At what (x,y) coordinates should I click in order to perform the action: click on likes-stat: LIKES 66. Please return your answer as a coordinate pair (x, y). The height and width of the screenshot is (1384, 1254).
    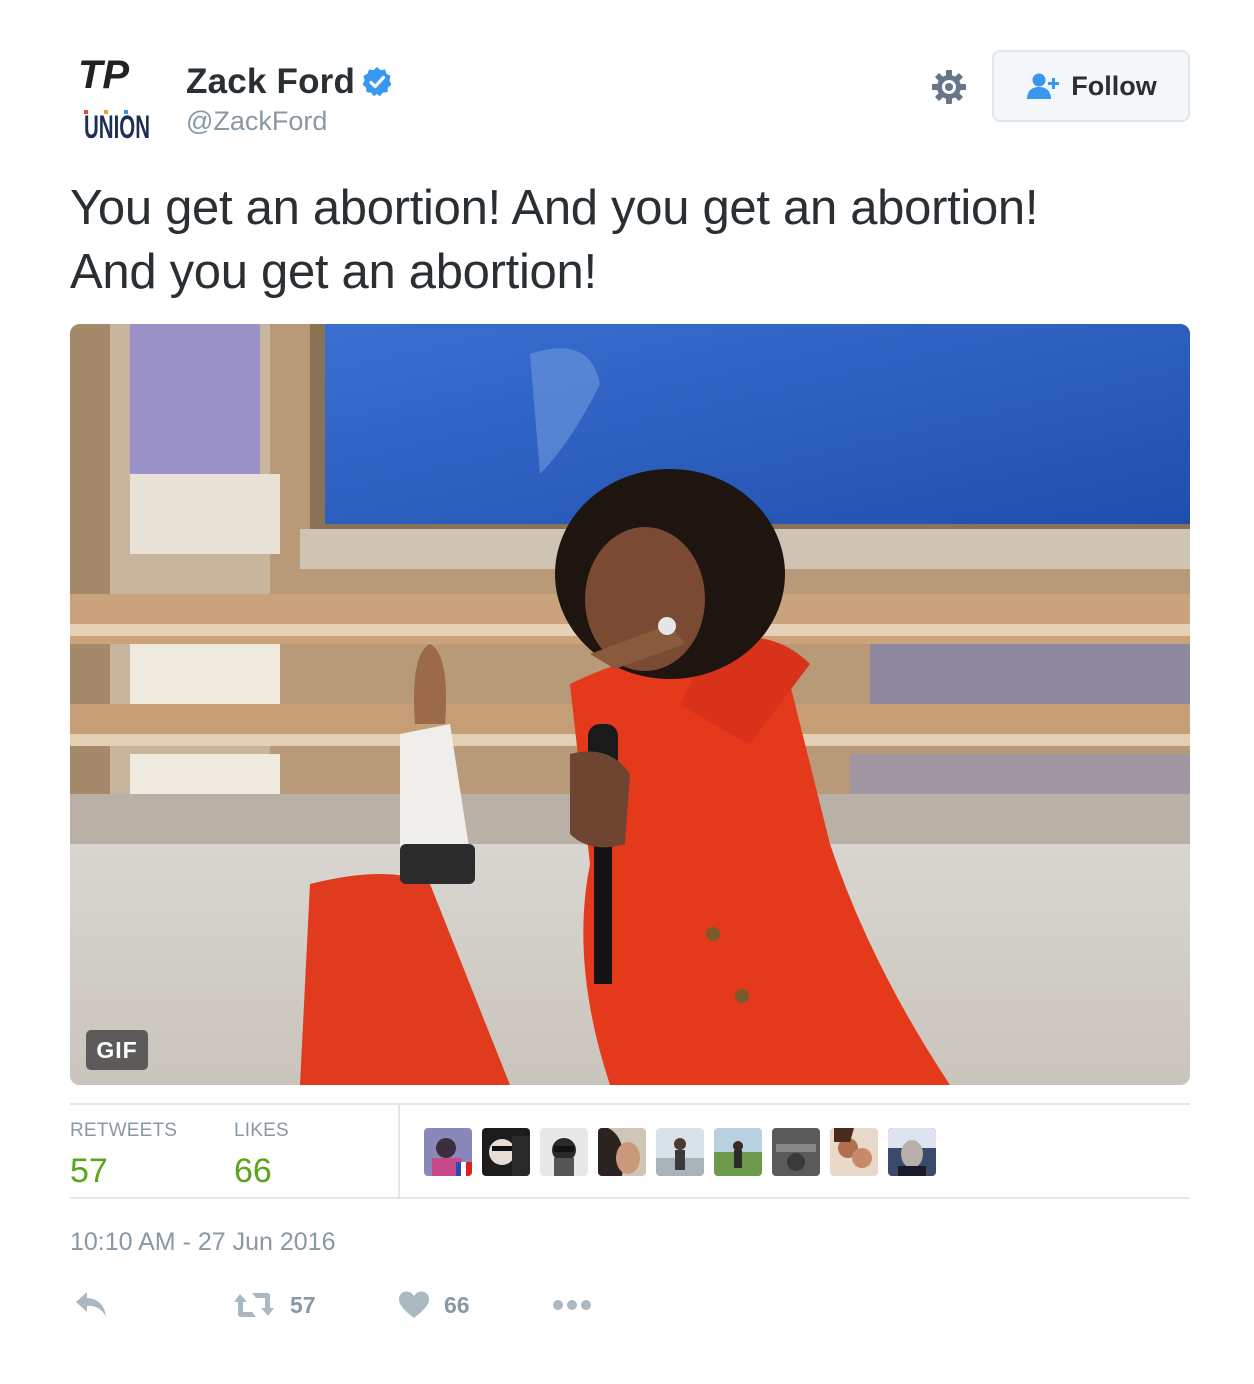
    Looking at the image, I should click on (261, 1155).